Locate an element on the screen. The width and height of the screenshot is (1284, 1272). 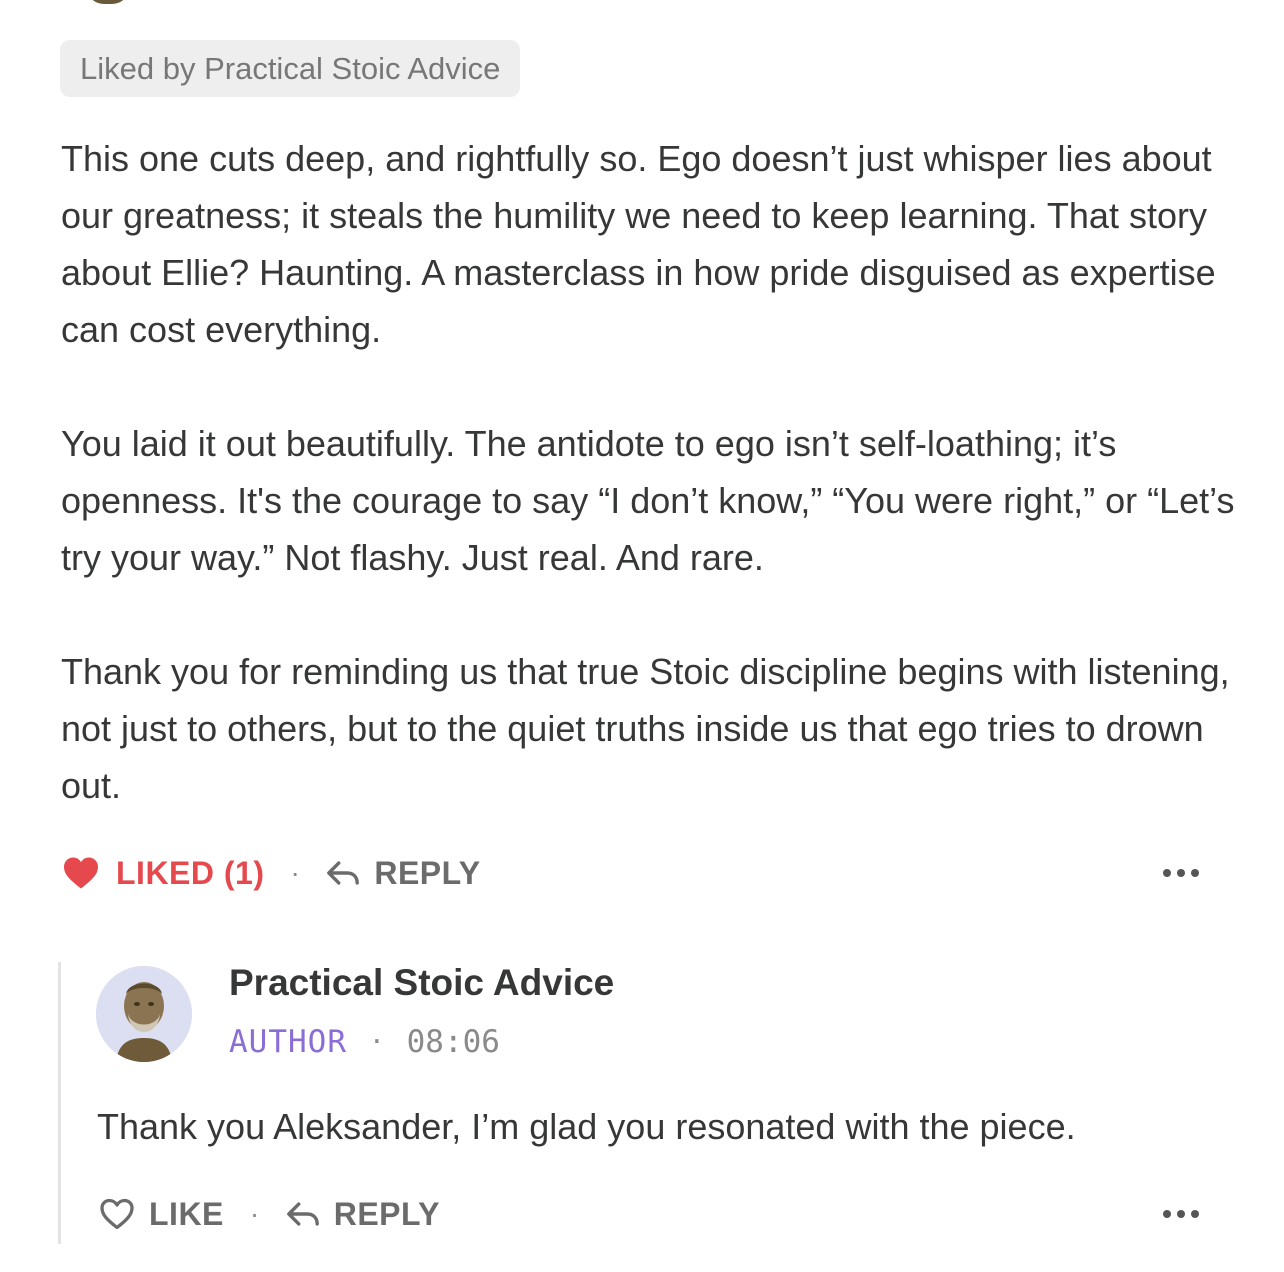
reply-actions: LIKE · REPLY is located at coordinates (269, 1214).